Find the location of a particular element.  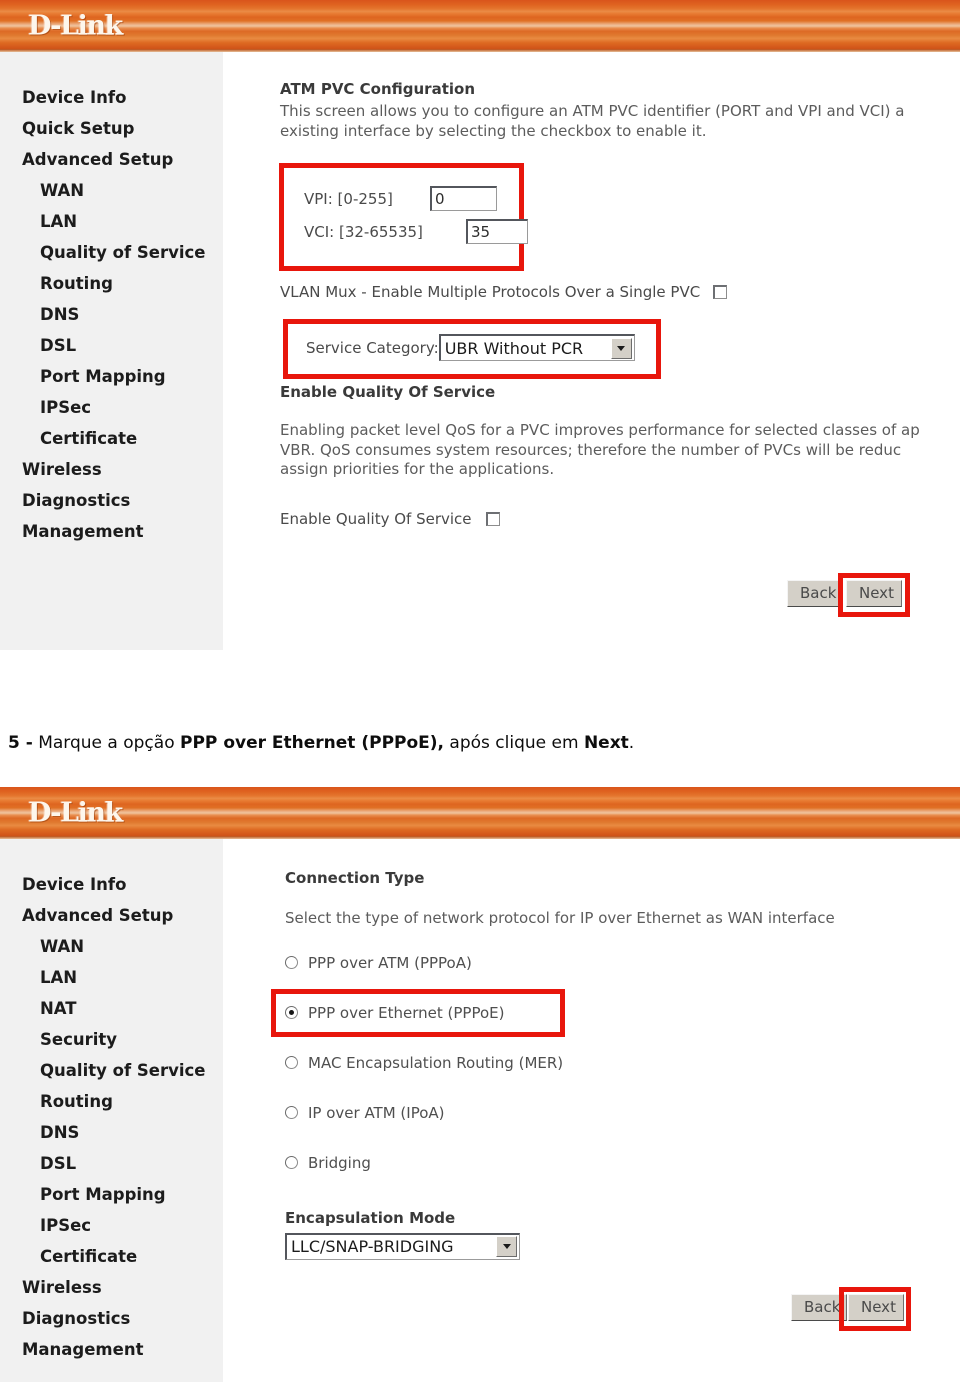

sidebar-item-ipsec: IPSec is located at coordinates (111, 407).